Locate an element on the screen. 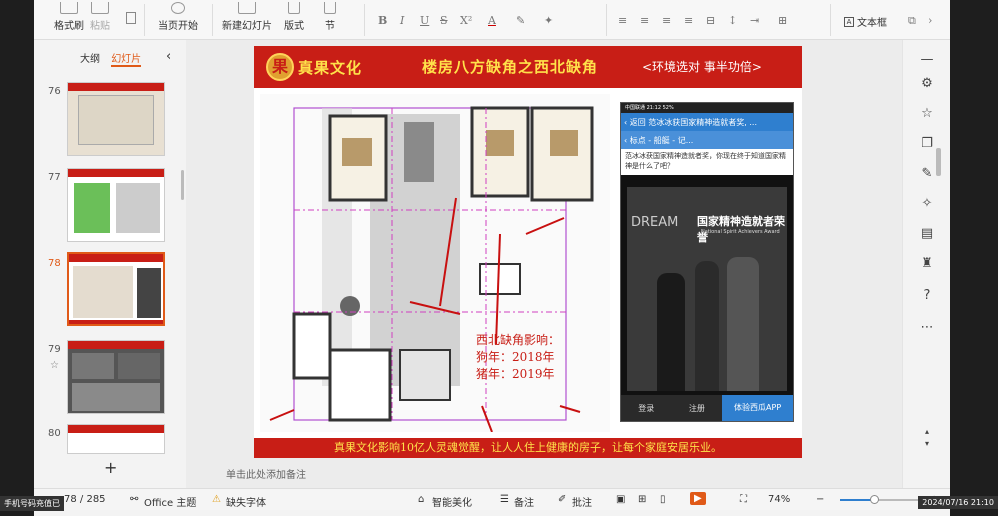 The height and width of the screenshot is (516, 998). brand-logo: 果 is located at coordinates (280, 67).